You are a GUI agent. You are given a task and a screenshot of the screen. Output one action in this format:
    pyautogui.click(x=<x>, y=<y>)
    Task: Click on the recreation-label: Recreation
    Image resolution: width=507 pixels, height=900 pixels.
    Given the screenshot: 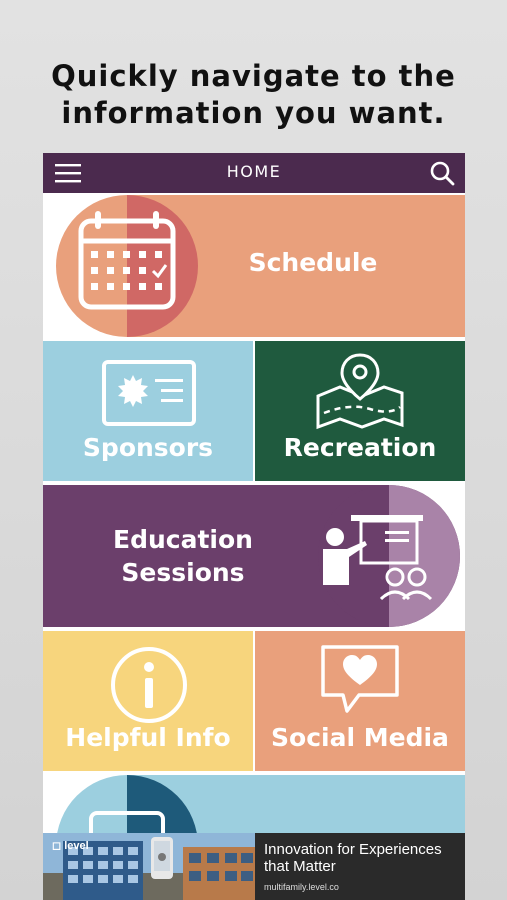 What is the action you would take?
    pyautogui.click(x=360, y=447)
    